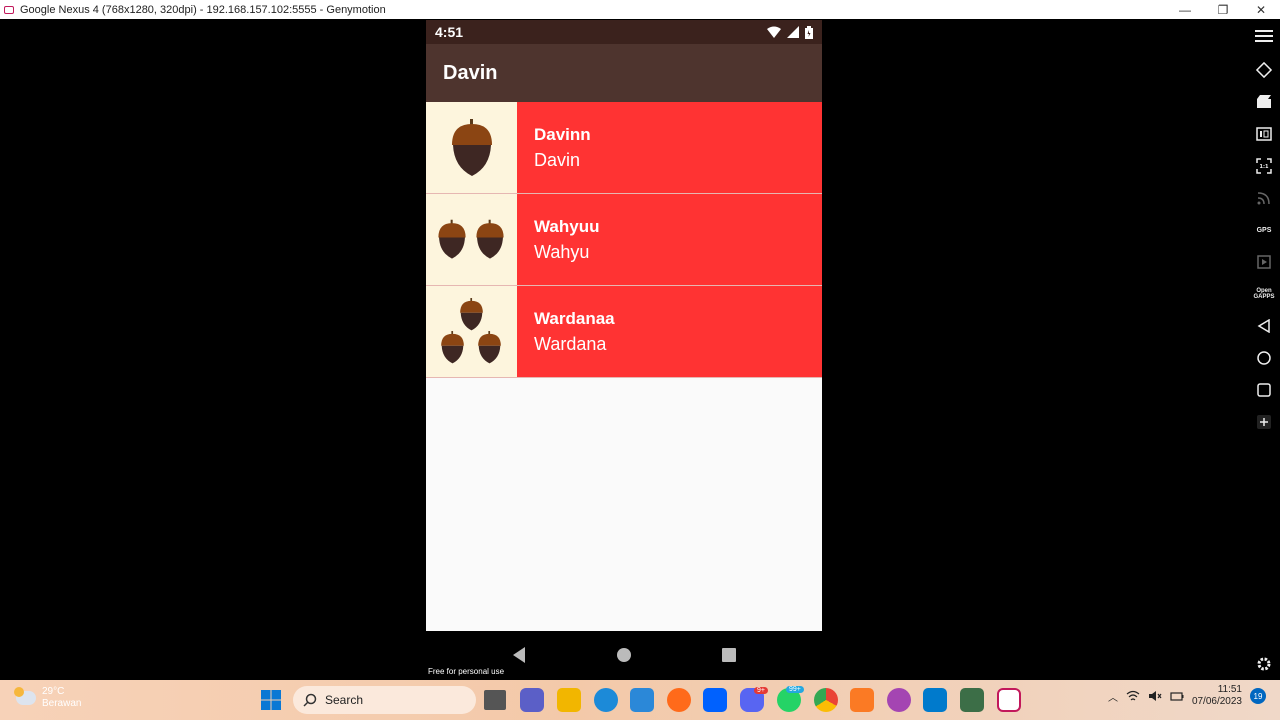 This screenshot has height=720, width=1280. Describe the element at coordinates (1258, 696) in the screenshot. I see `notification-badge: 19` at that location.